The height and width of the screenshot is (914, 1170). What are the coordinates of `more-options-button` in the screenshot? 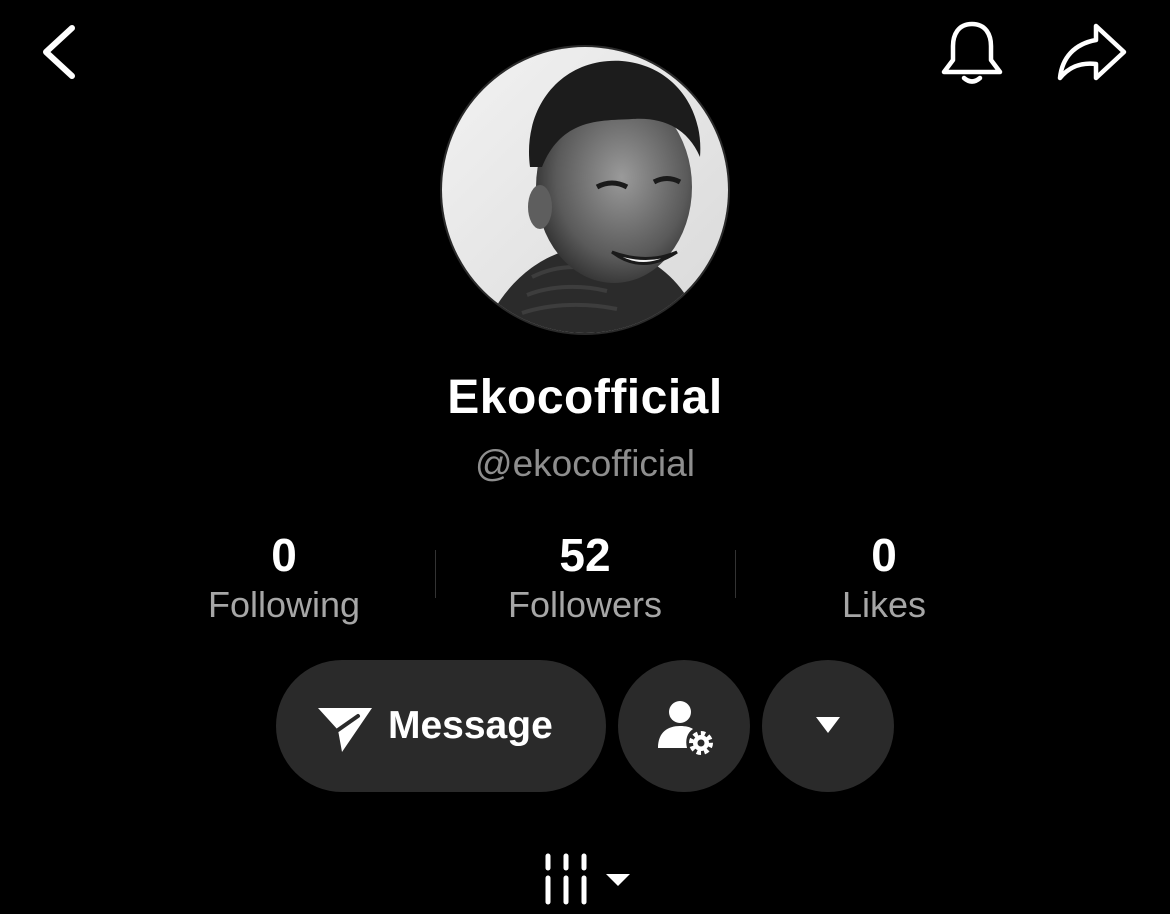 It's located at (828, 726).